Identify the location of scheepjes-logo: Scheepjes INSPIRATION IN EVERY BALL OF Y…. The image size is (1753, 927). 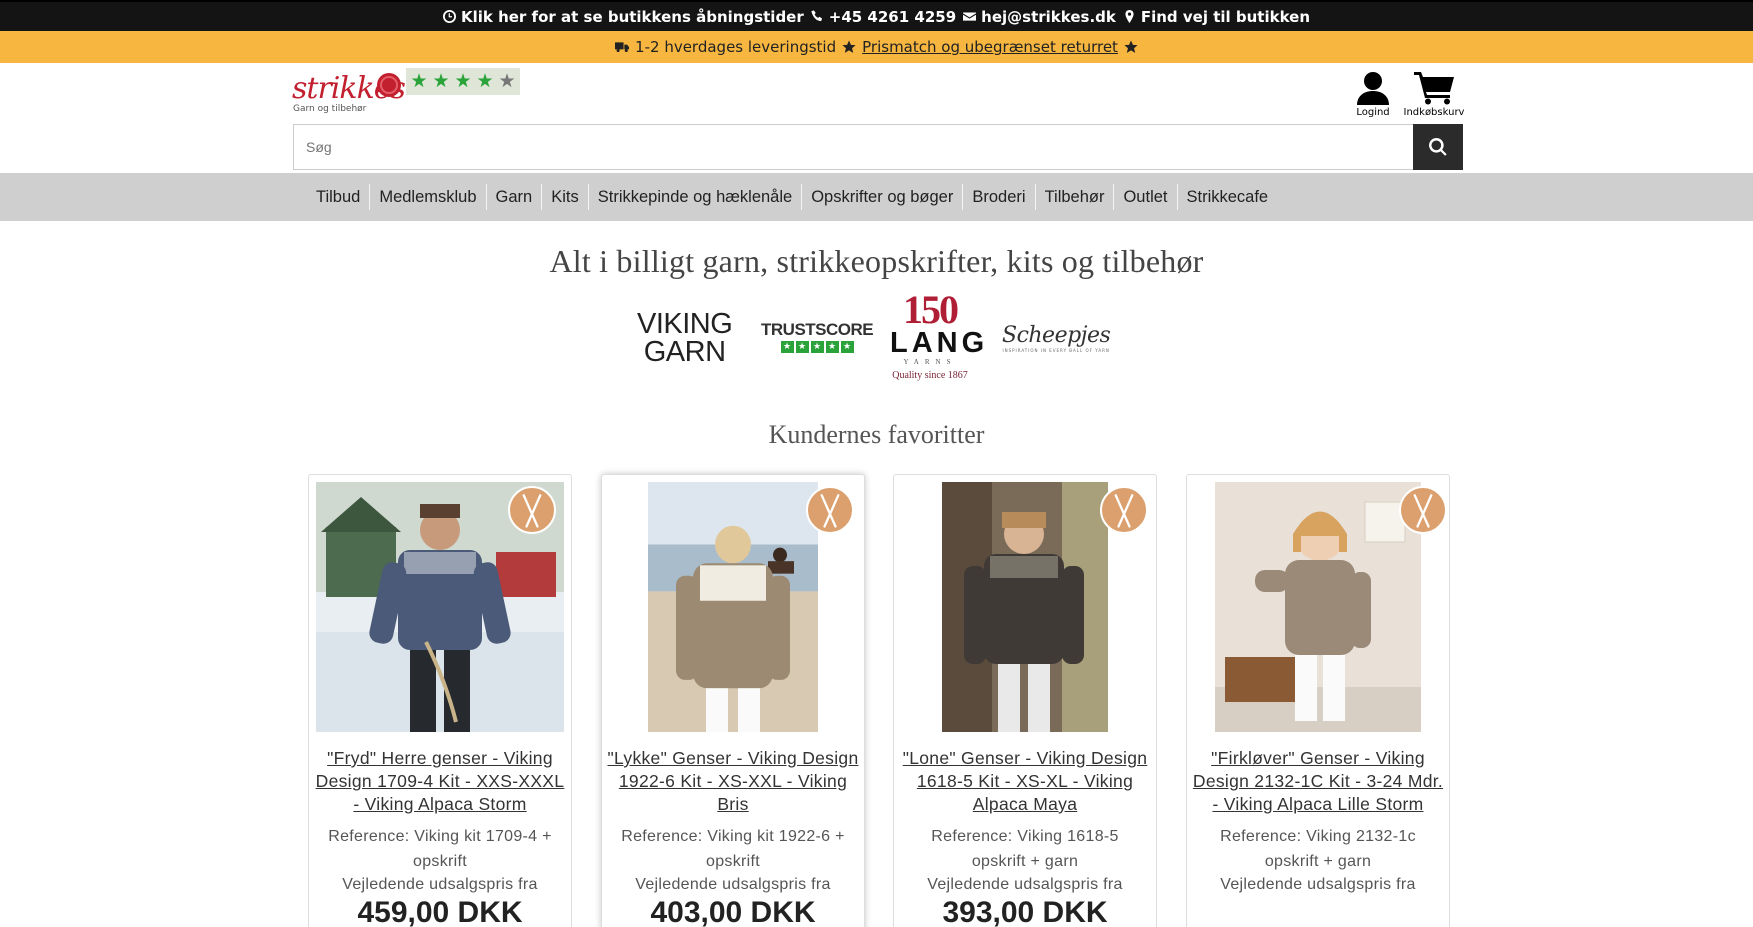
(1056, 338).